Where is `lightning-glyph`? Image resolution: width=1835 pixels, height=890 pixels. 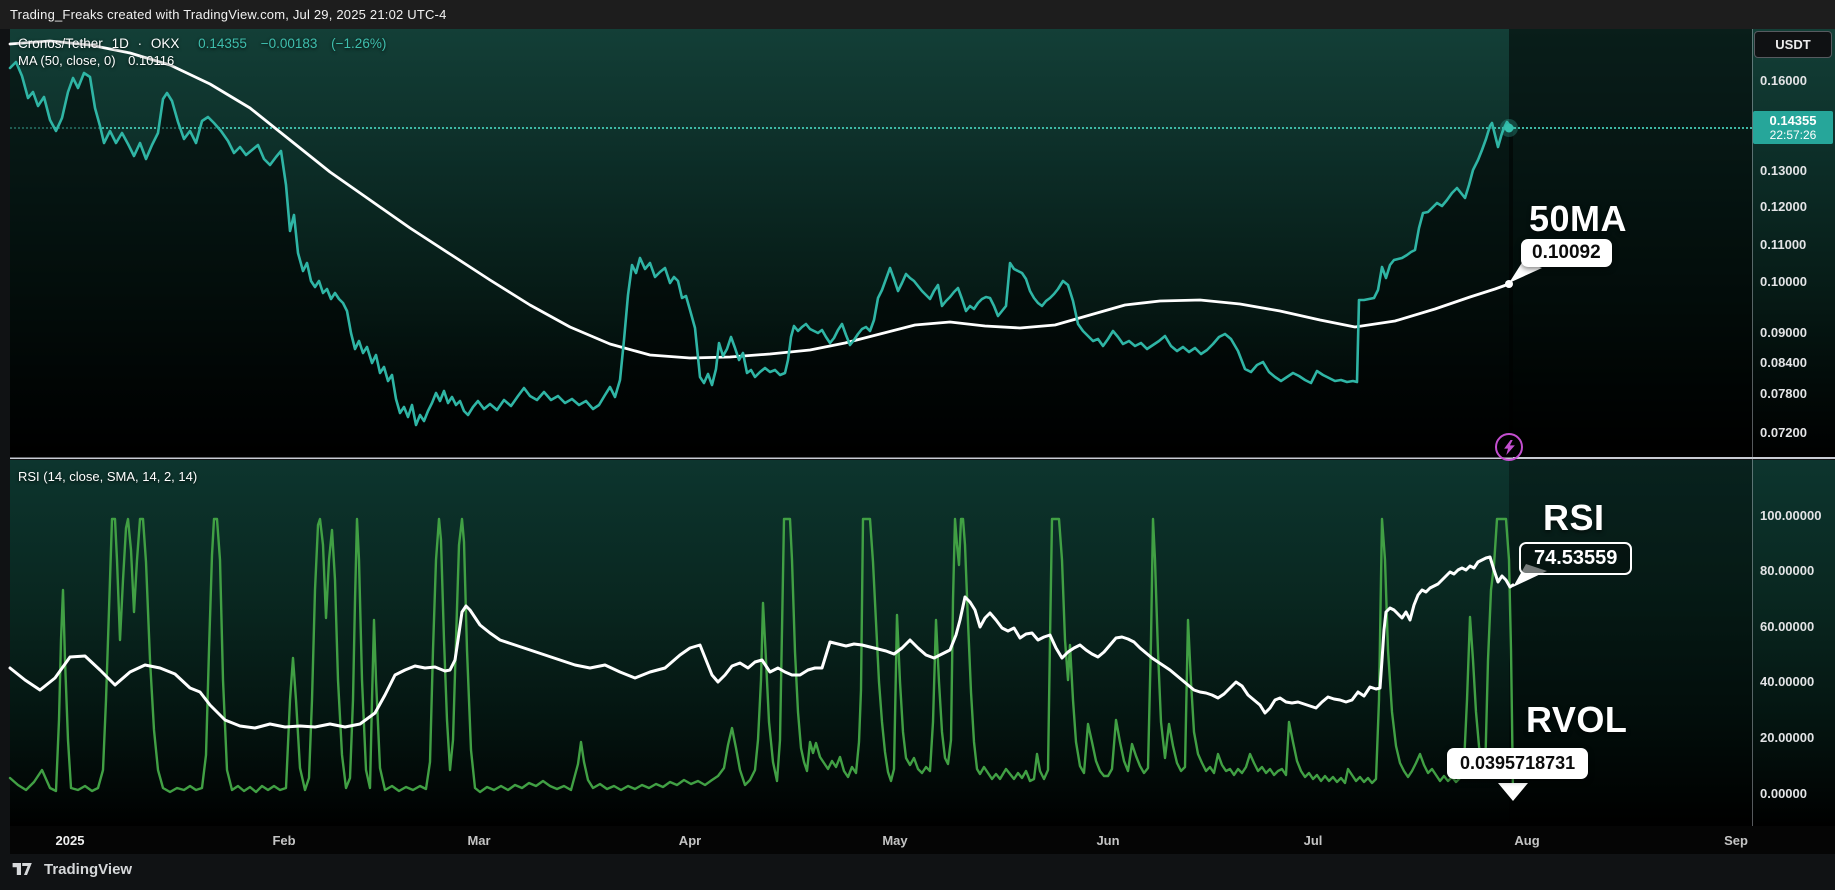
lightning-glyph is located at coordinates (1509, 447).